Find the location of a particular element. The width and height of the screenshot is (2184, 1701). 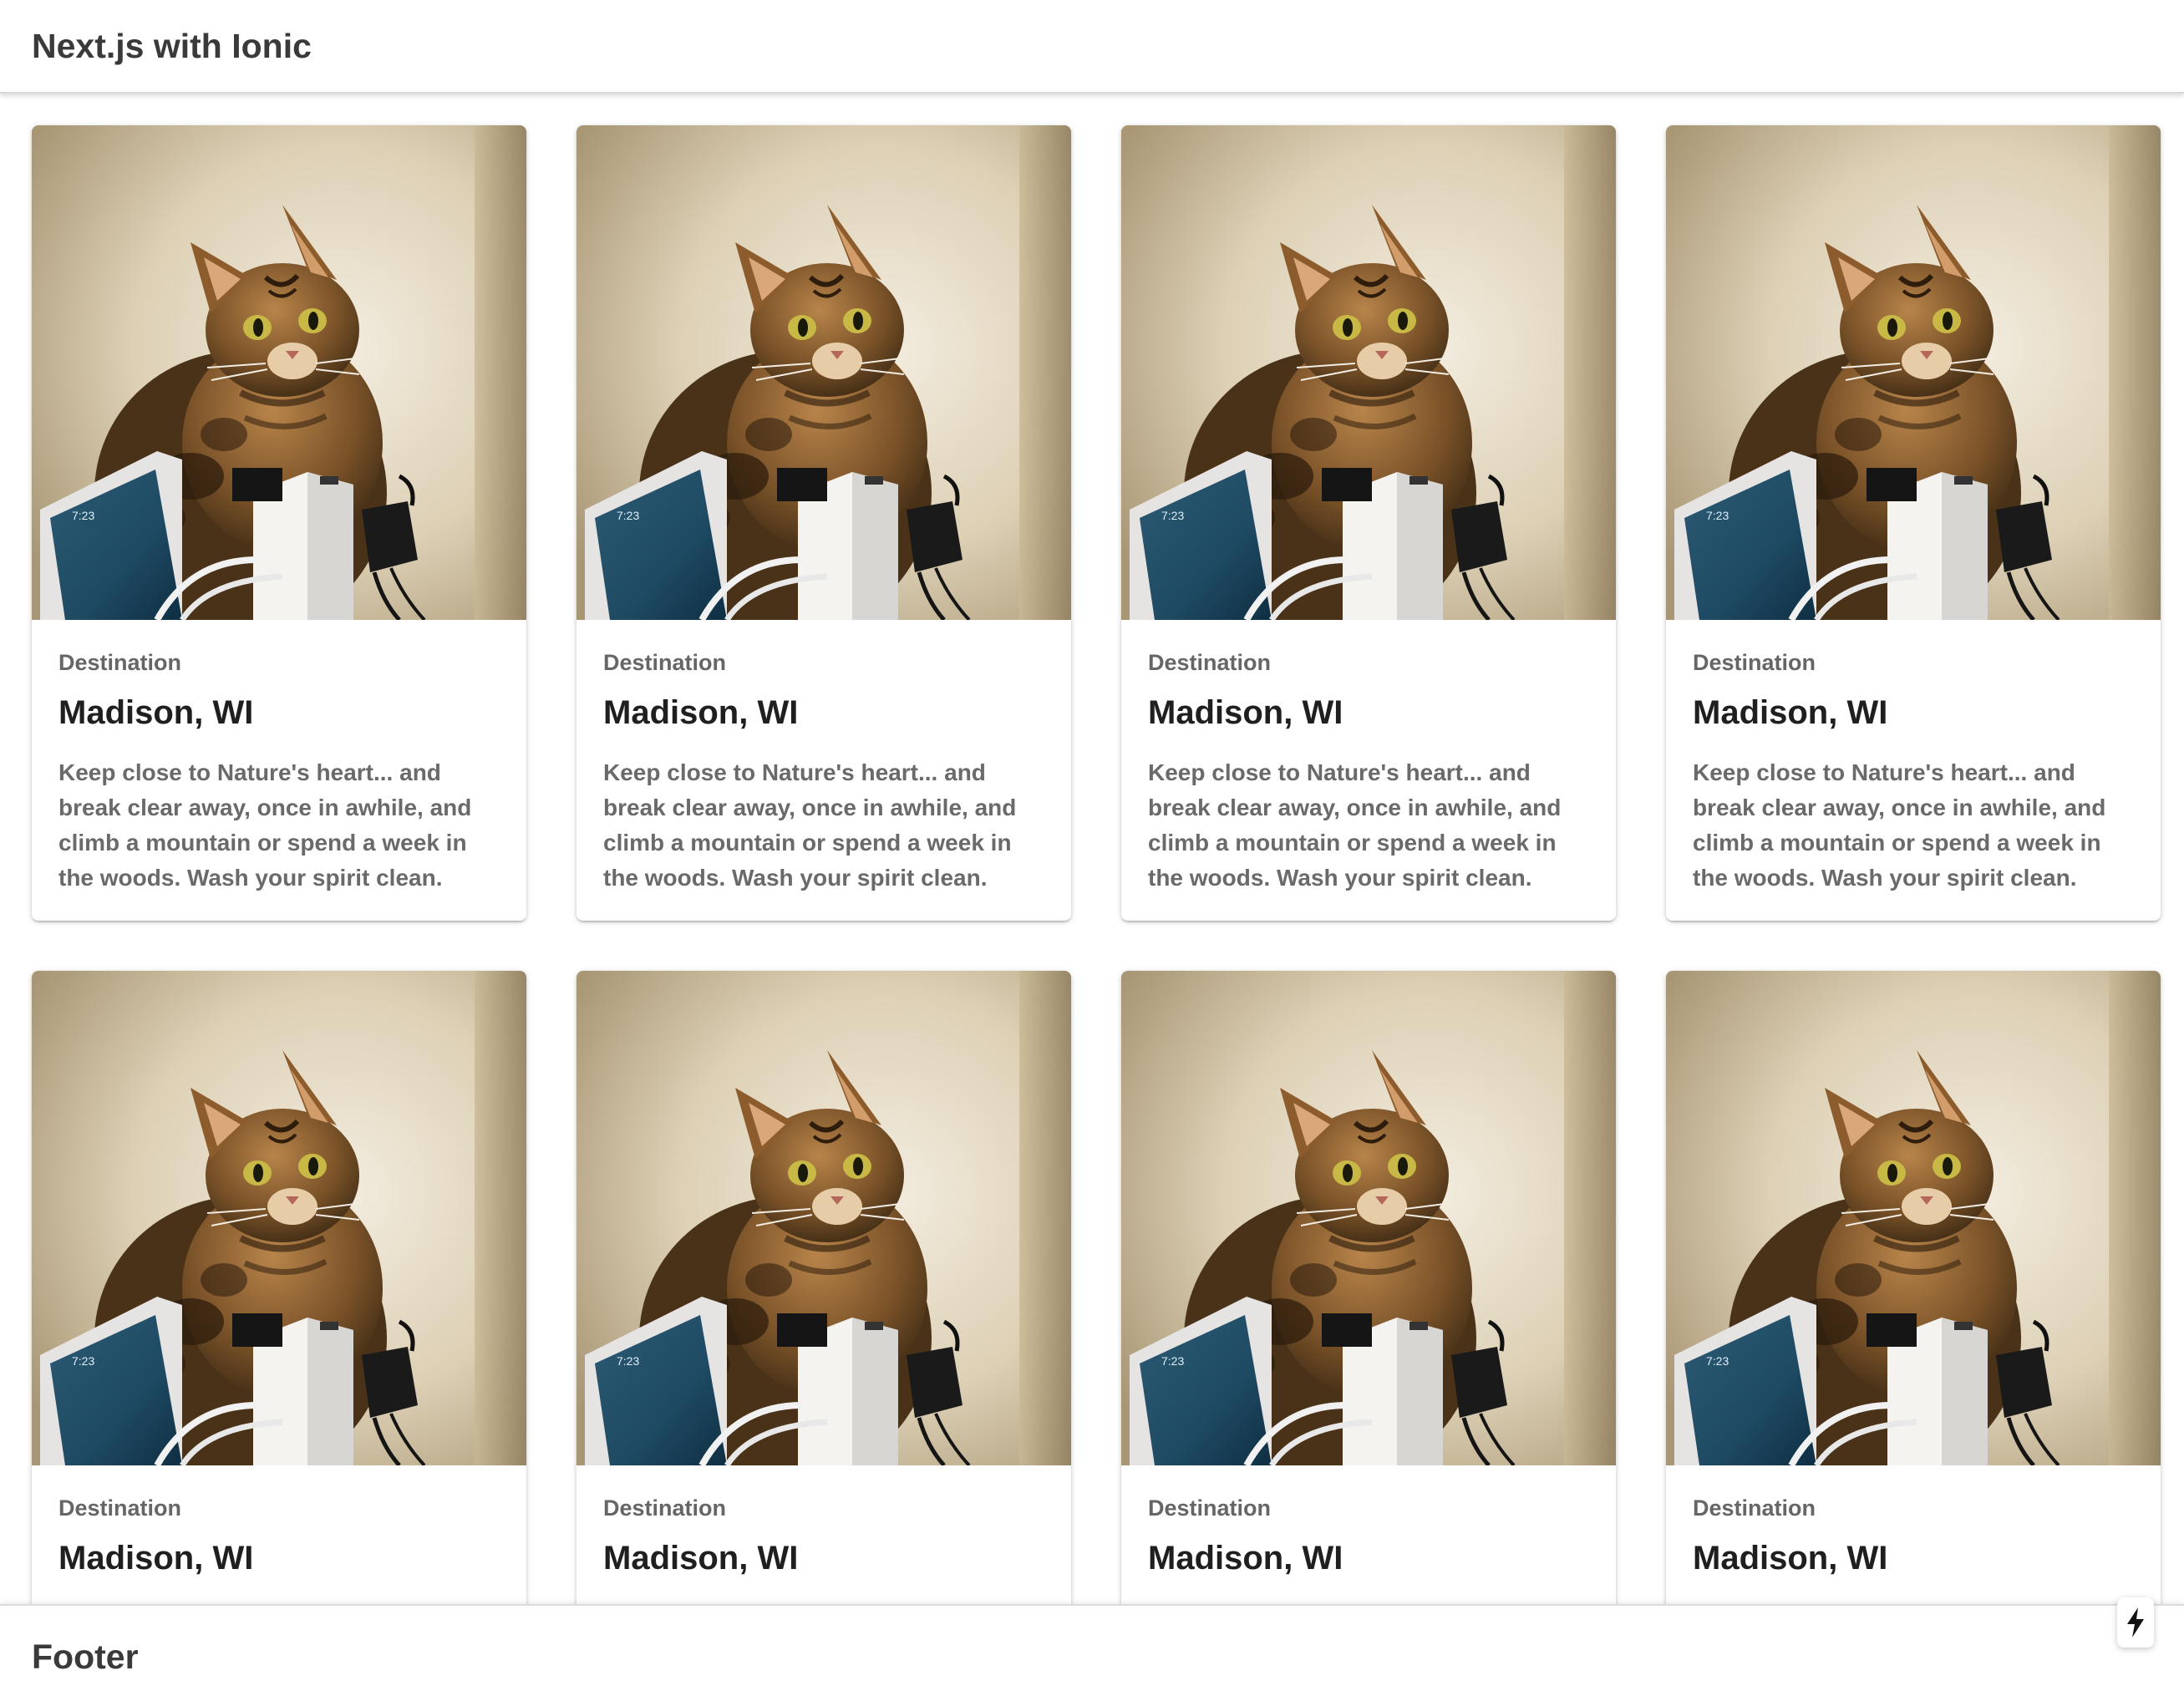

app-footer: Footer is located at coordinates (1092, 1652).